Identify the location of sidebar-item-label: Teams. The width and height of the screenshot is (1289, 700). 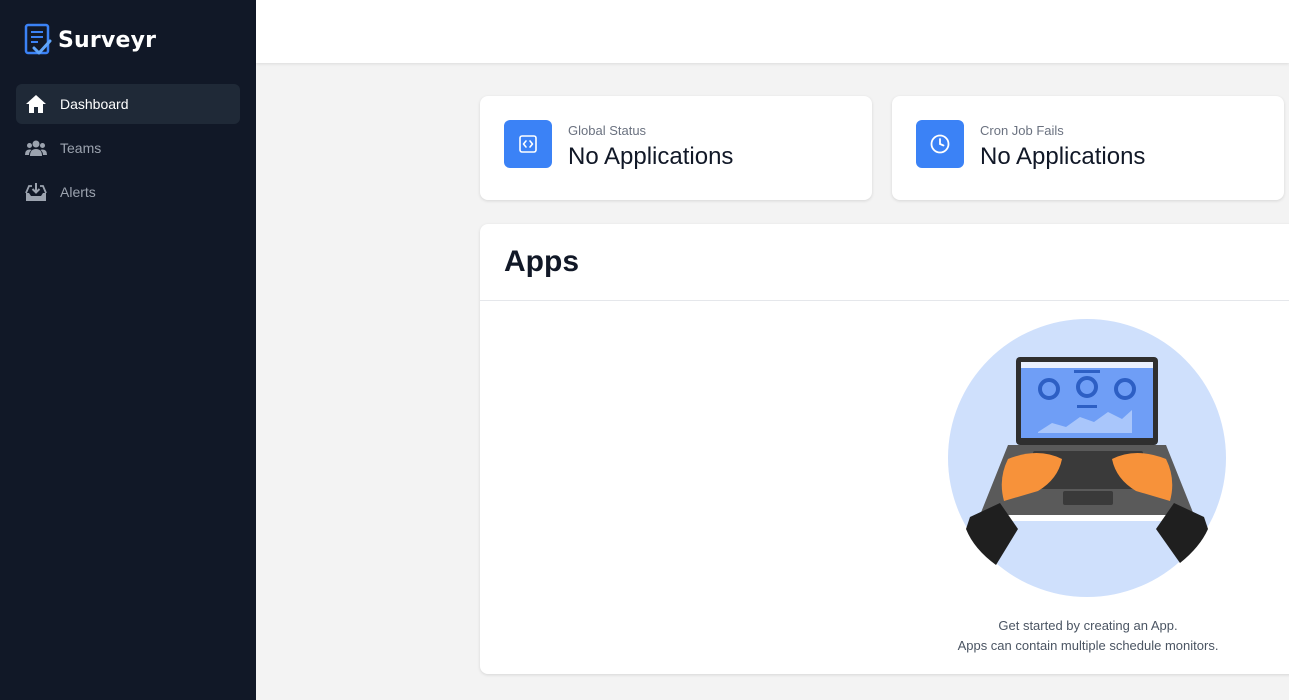
(81, 148).